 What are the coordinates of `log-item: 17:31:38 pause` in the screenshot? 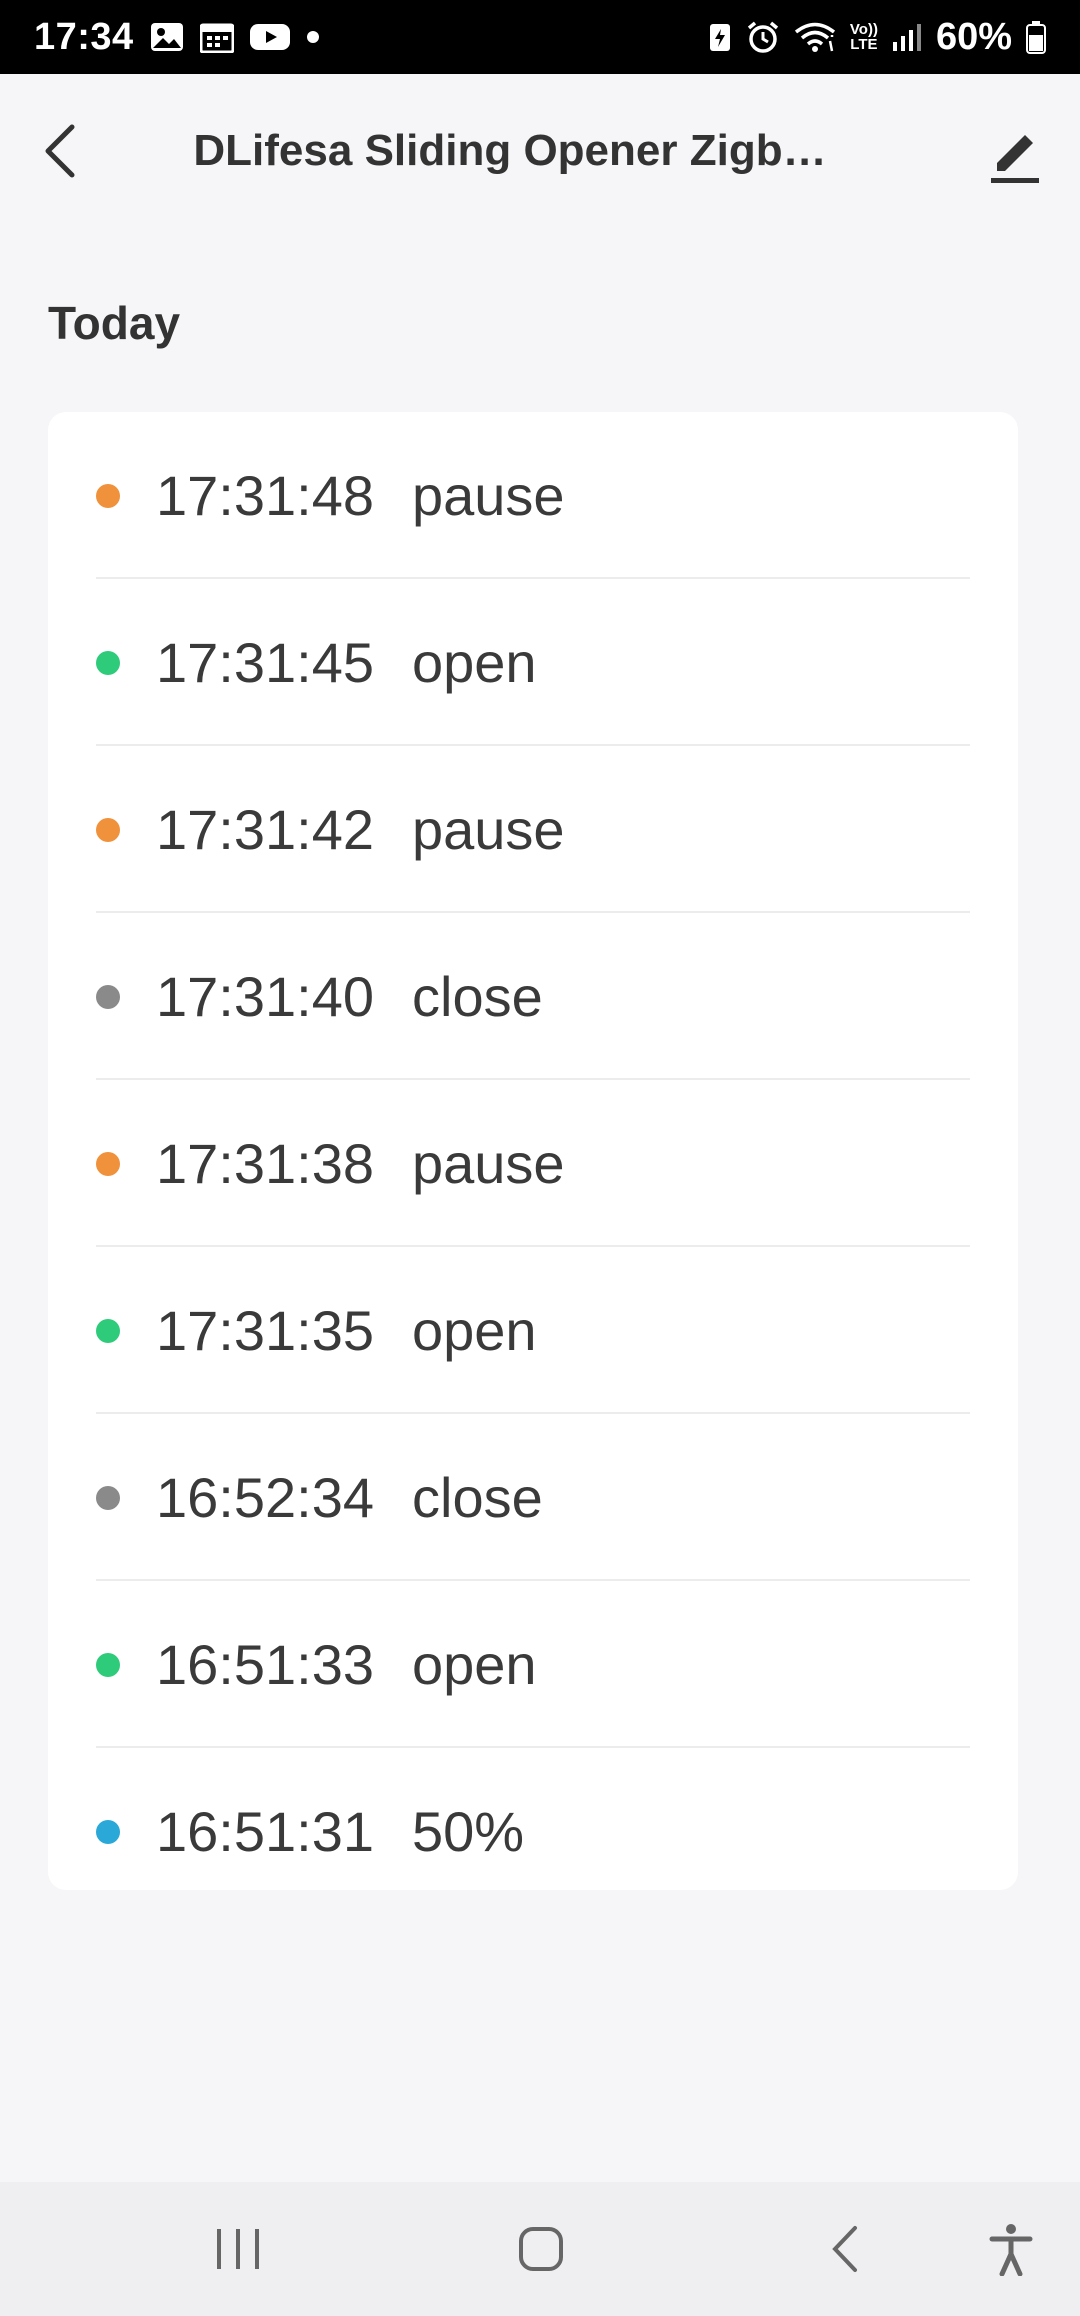 It's located at (533, 1163).